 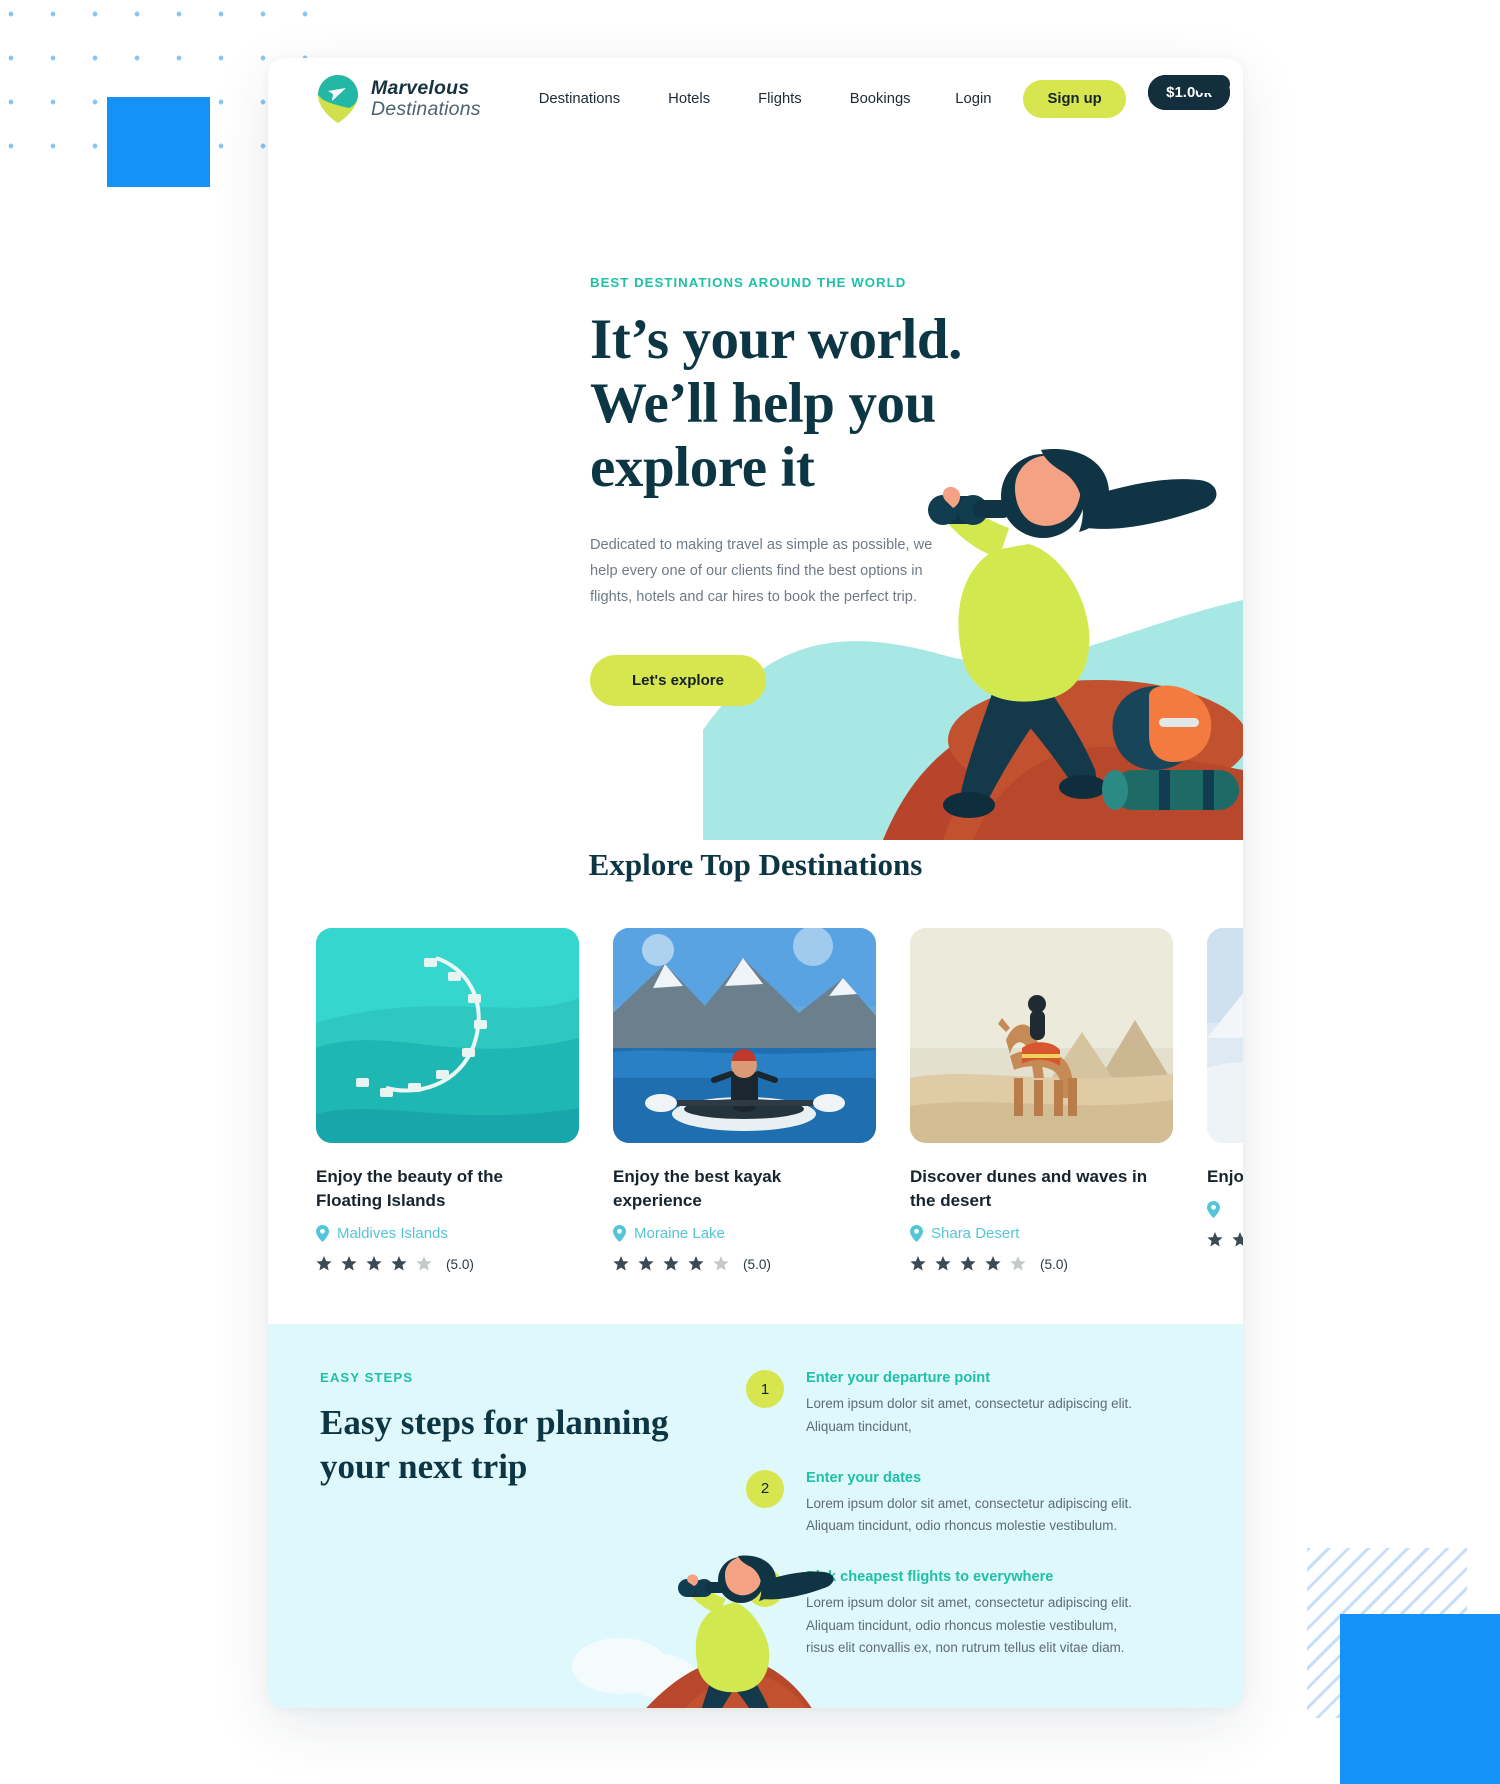 I want to click on maldives-overwater-bungalows-photo, so click(x=447, y=1035).